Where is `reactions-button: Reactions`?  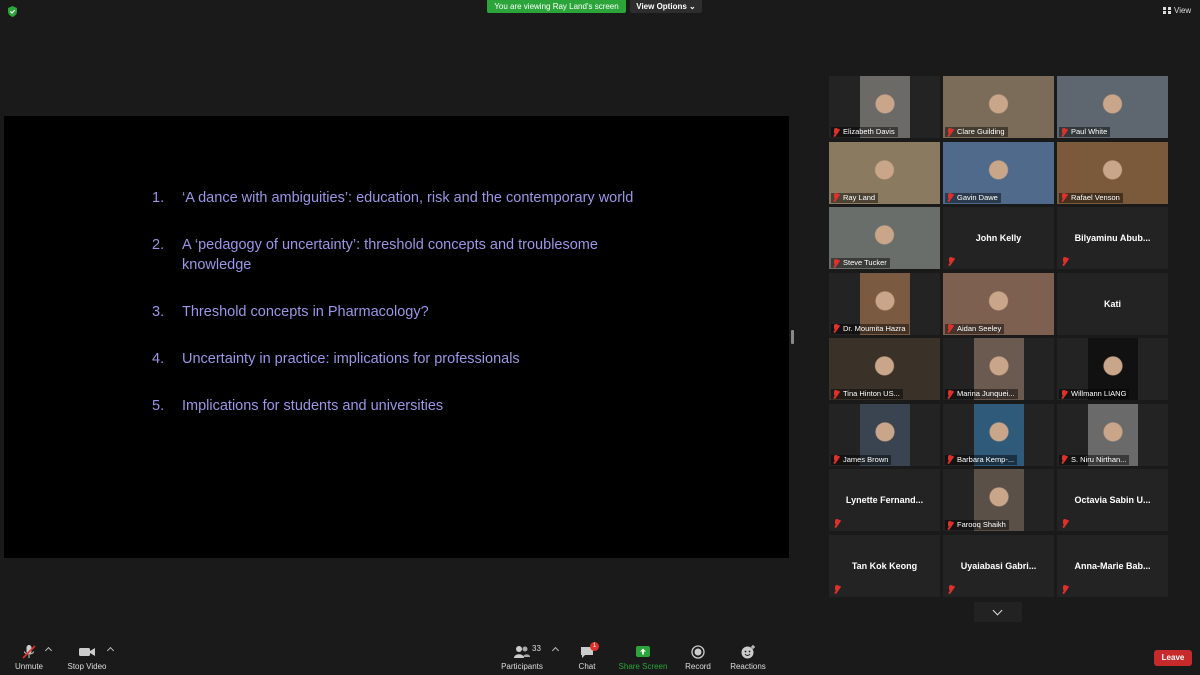
reactions-button: Reactions is located at coordinates (748, 657).